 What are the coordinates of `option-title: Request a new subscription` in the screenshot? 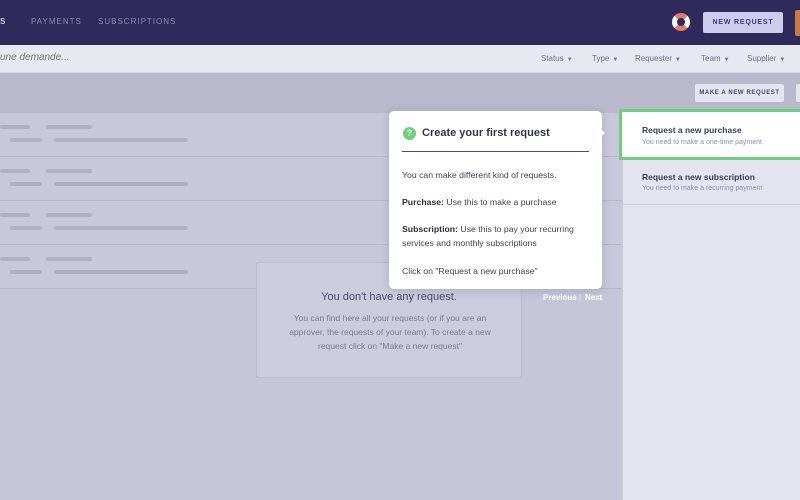 It's located at (698, 177).